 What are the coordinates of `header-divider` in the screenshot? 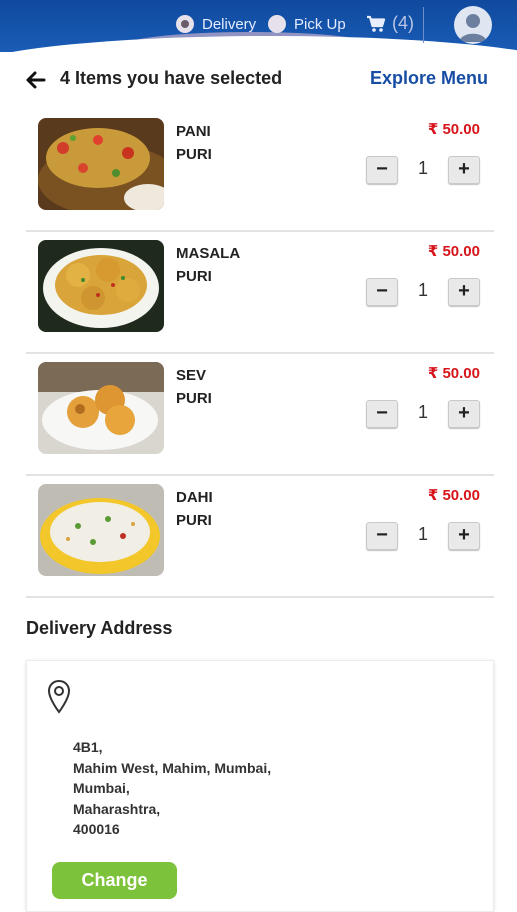 It's located at (423, 25).